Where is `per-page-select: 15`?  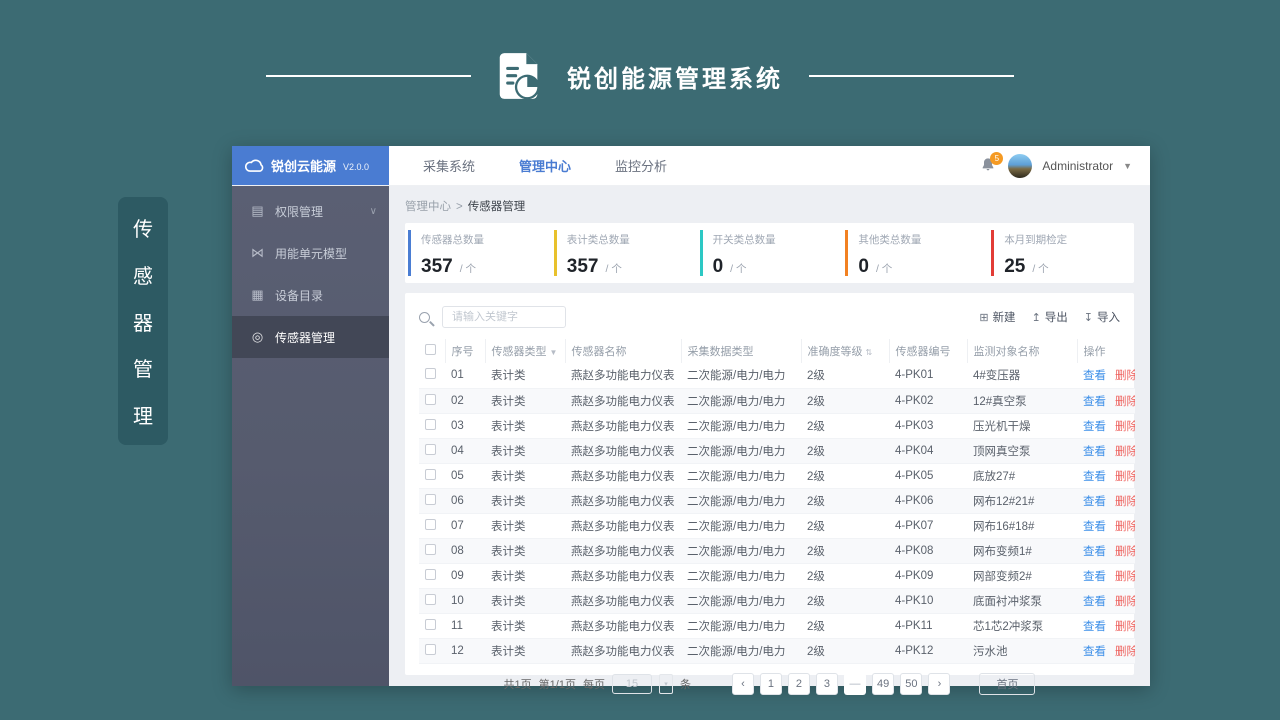
per-page-select: 15 is located at coordinates (631, 683).